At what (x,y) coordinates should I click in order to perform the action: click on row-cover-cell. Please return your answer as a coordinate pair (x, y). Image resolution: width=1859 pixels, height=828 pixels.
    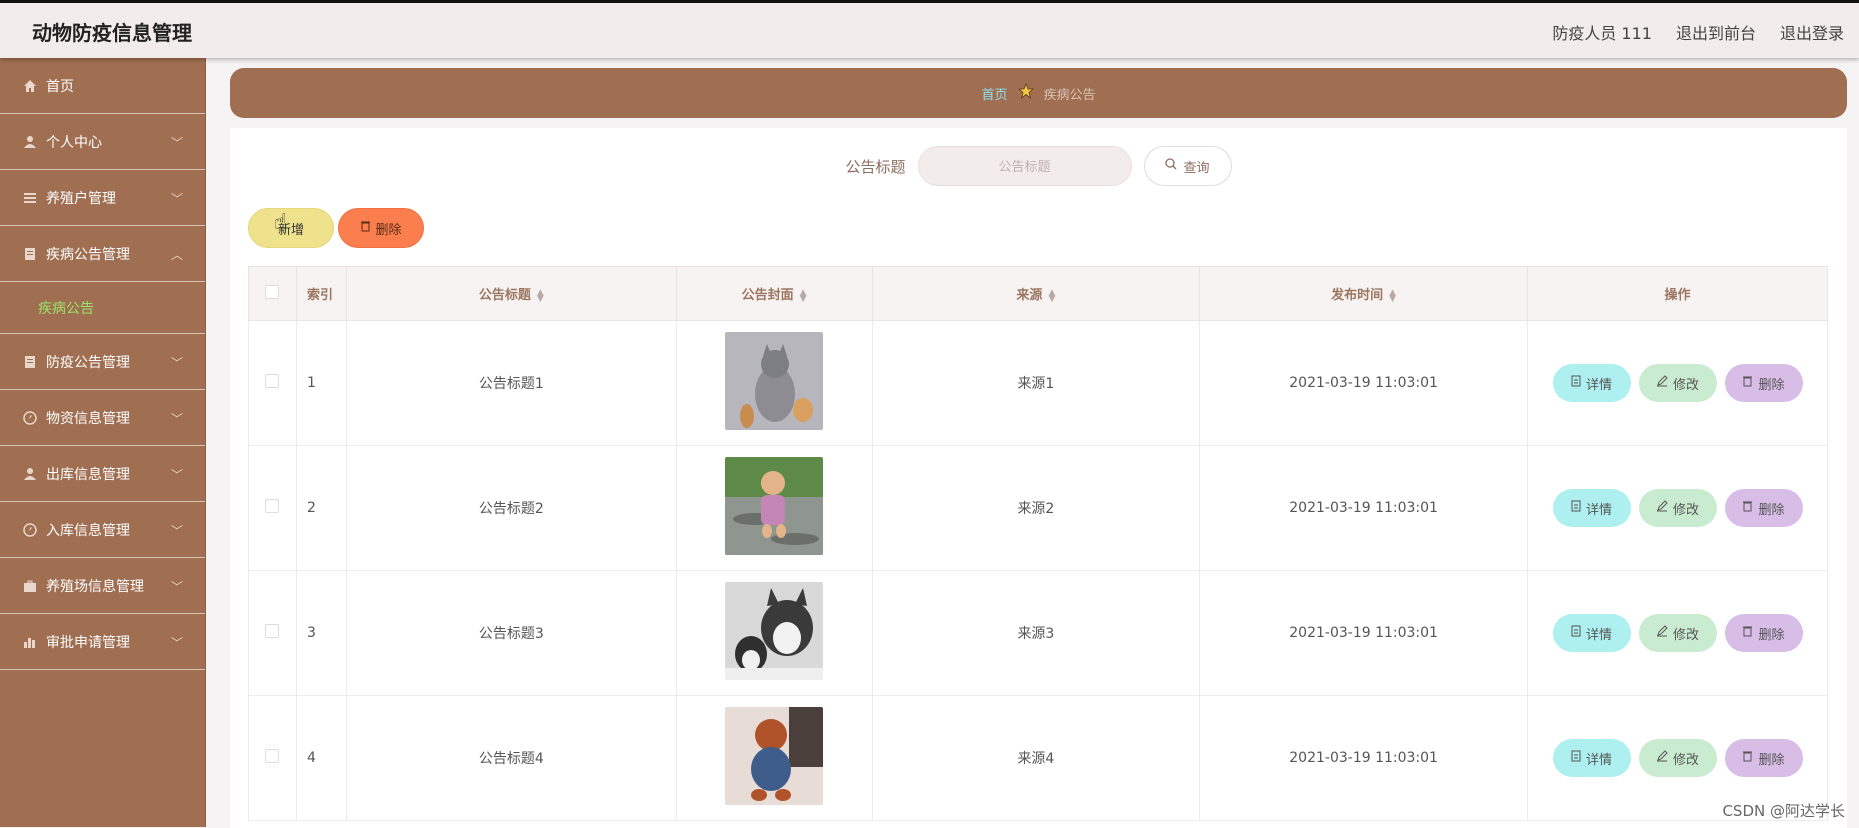
    Looking at the image, I should click on (774, 633).